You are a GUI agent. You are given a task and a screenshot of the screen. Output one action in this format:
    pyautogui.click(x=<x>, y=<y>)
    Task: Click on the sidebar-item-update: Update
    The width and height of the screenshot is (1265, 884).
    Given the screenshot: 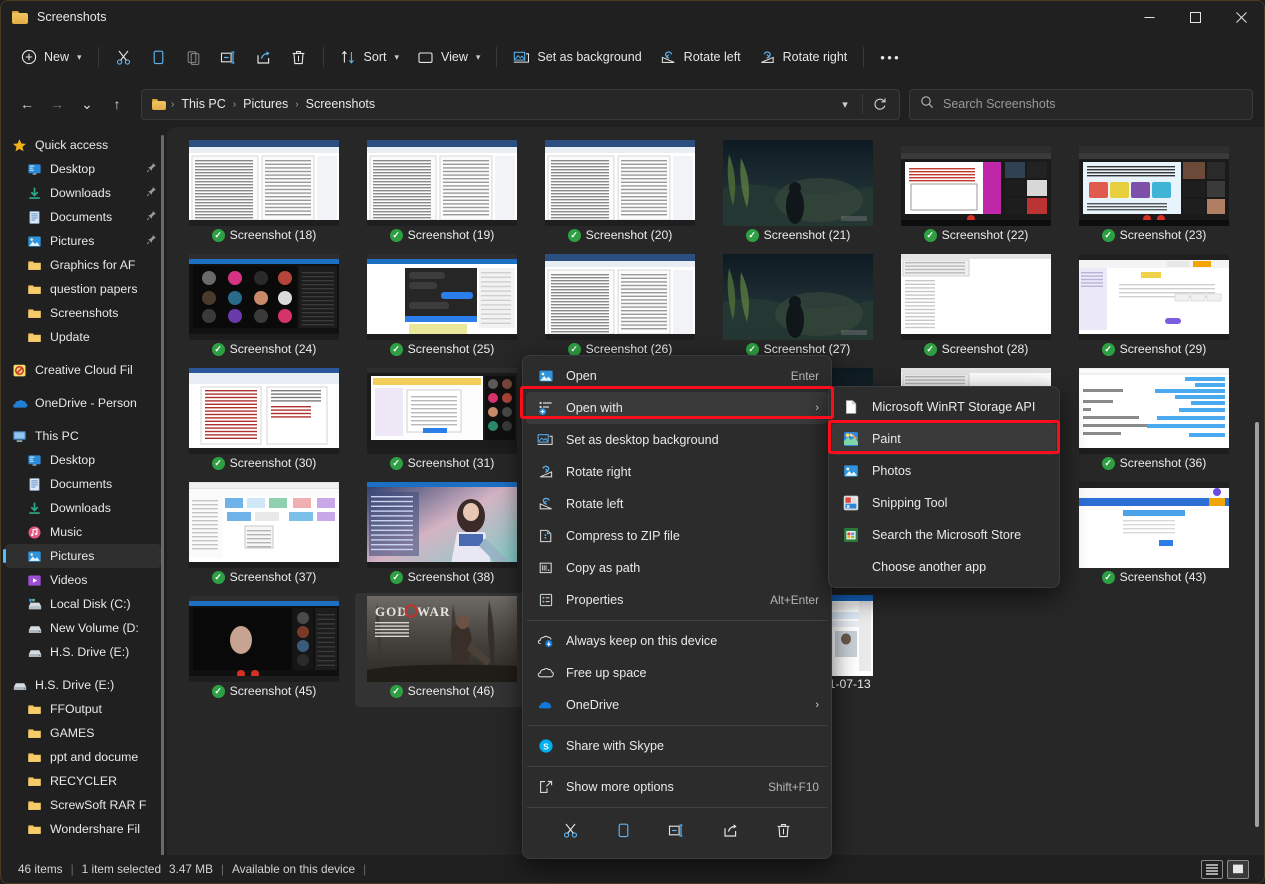 What is the action you would take?
    pyautogui.click(x=83, y=337)
    